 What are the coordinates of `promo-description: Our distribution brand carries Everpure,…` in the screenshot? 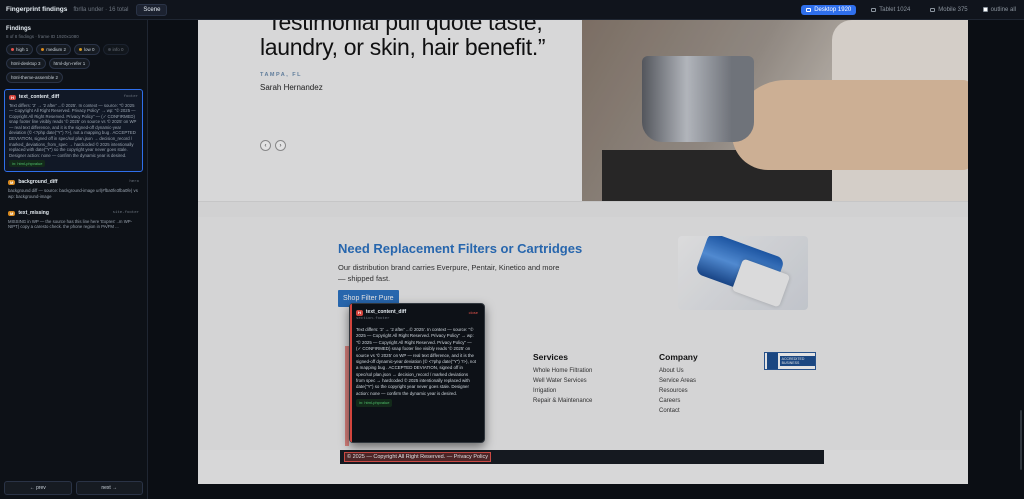 It's located at (449, 273).